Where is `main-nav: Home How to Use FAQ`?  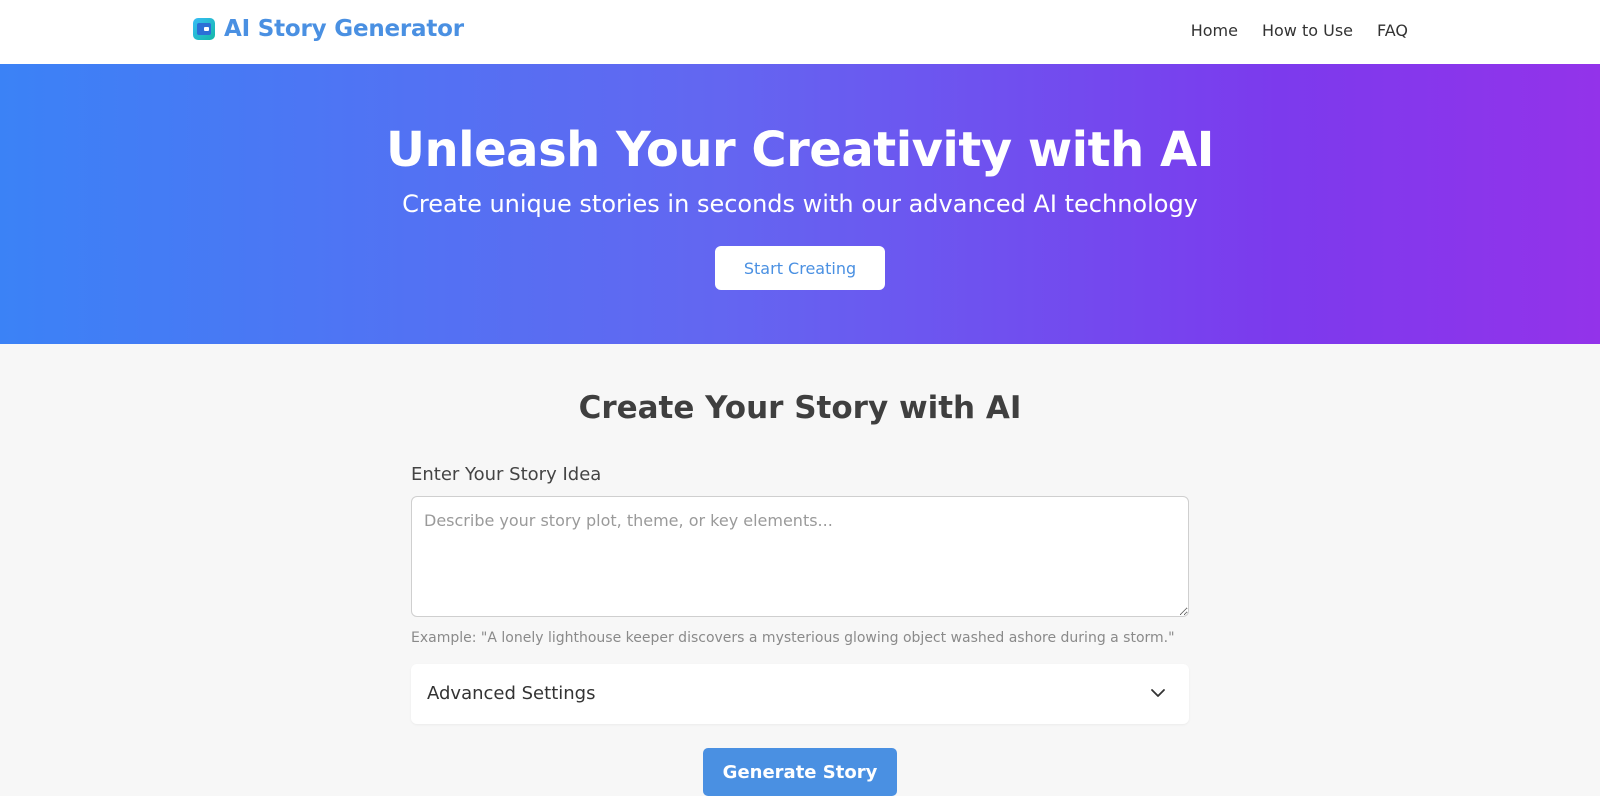
main-nav: Home How to Use FAQ is located at coordinates (1299, 30).